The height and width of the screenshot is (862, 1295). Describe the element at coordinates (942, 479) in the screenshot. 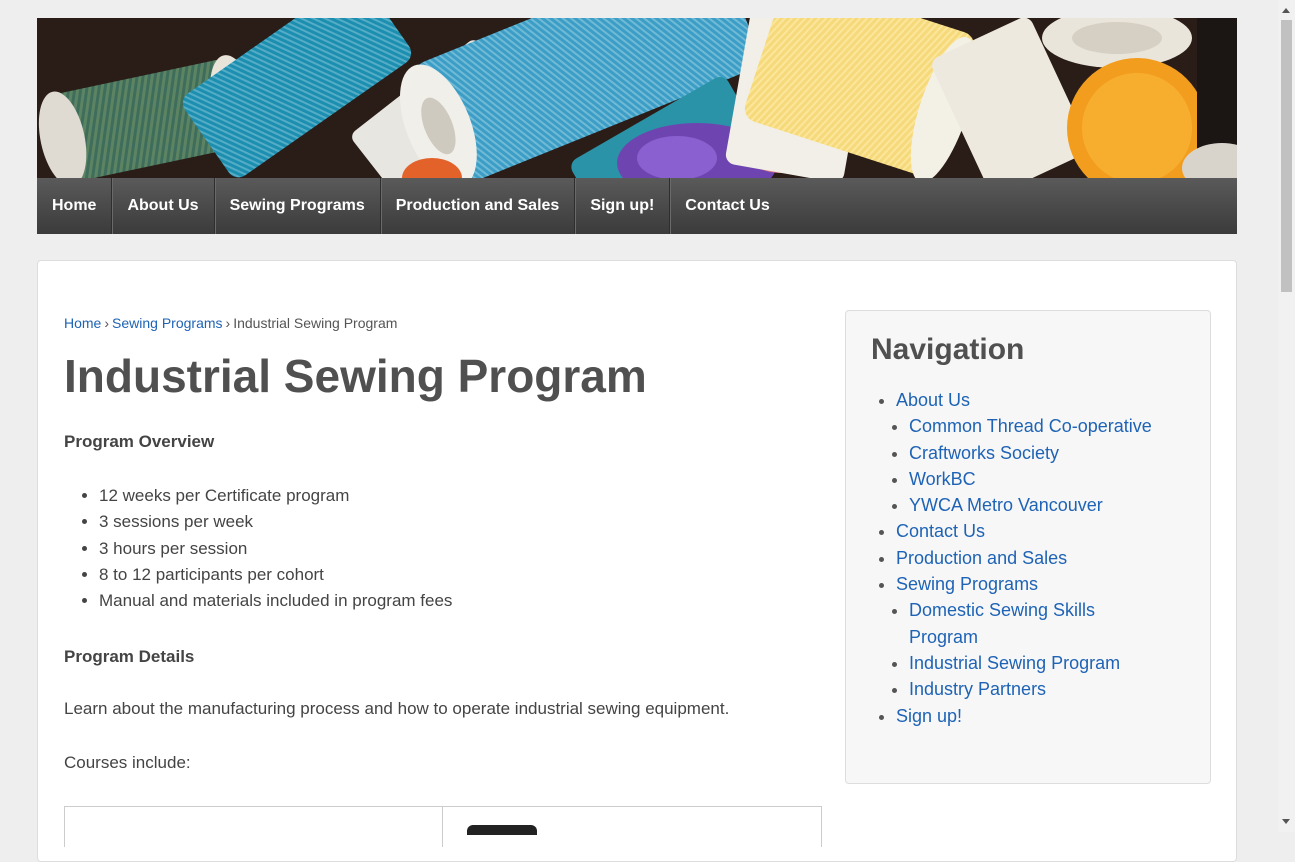

I see `sidebar-link-workbc: WorkBC` at that location.